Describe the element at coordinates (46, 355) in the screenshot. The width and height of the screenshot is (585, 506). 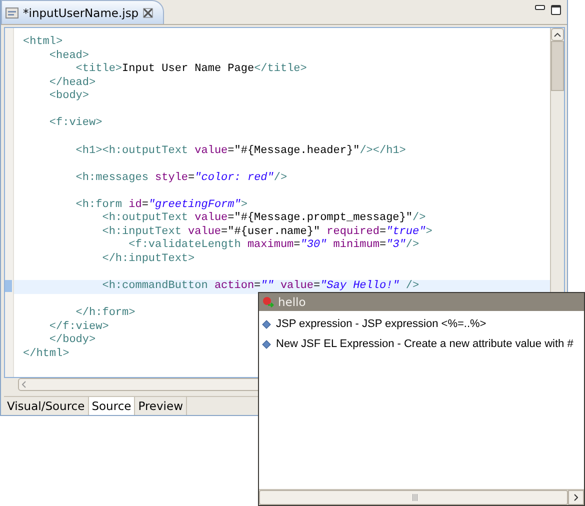
I see `code-line: </html>` at that location.